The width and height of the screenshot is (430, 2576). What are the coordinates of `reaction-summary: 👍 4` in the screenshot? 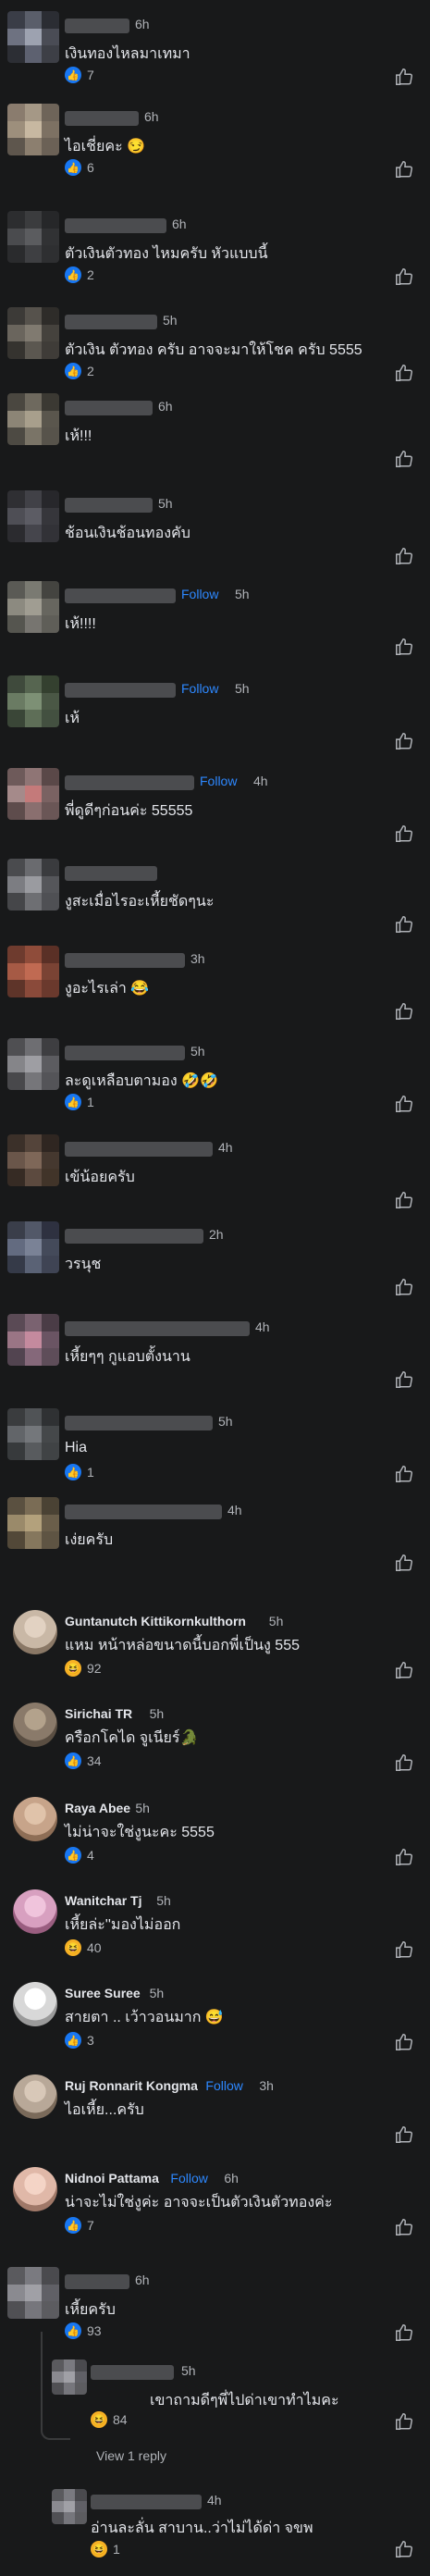 It's located at (79, 1856).